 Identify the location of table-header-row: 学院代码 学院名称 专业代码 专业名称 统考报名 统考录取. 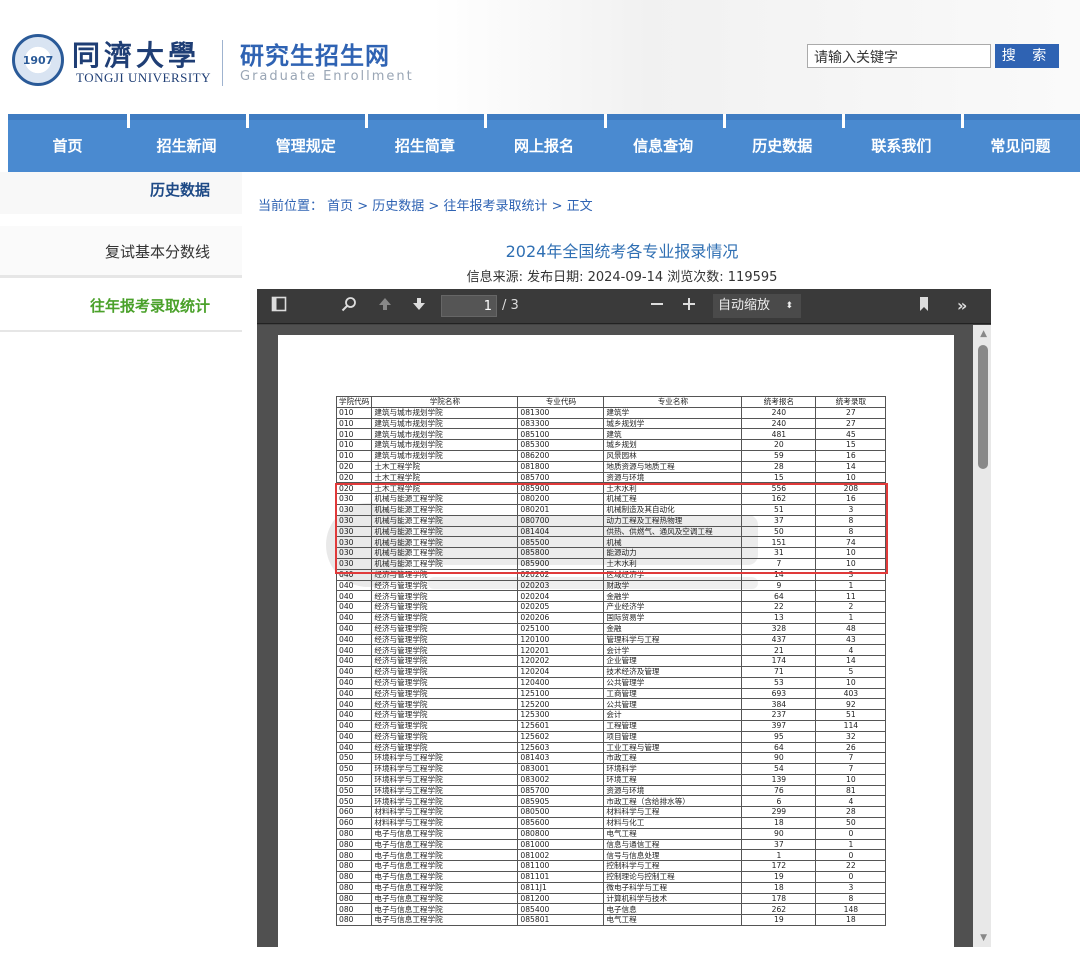
(611, 402).